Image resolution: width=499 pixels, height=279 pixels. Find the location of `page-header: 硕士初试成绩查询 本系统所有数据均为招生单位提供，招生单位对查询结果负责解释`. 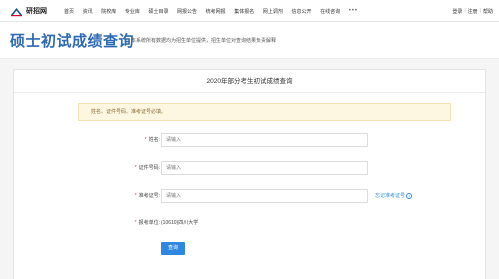

page-header: 硕士初试成绩查询 本系统所有数据均为招生单位提供，招生单位对查询结果负责解释 is located at coordinates (249, 40).